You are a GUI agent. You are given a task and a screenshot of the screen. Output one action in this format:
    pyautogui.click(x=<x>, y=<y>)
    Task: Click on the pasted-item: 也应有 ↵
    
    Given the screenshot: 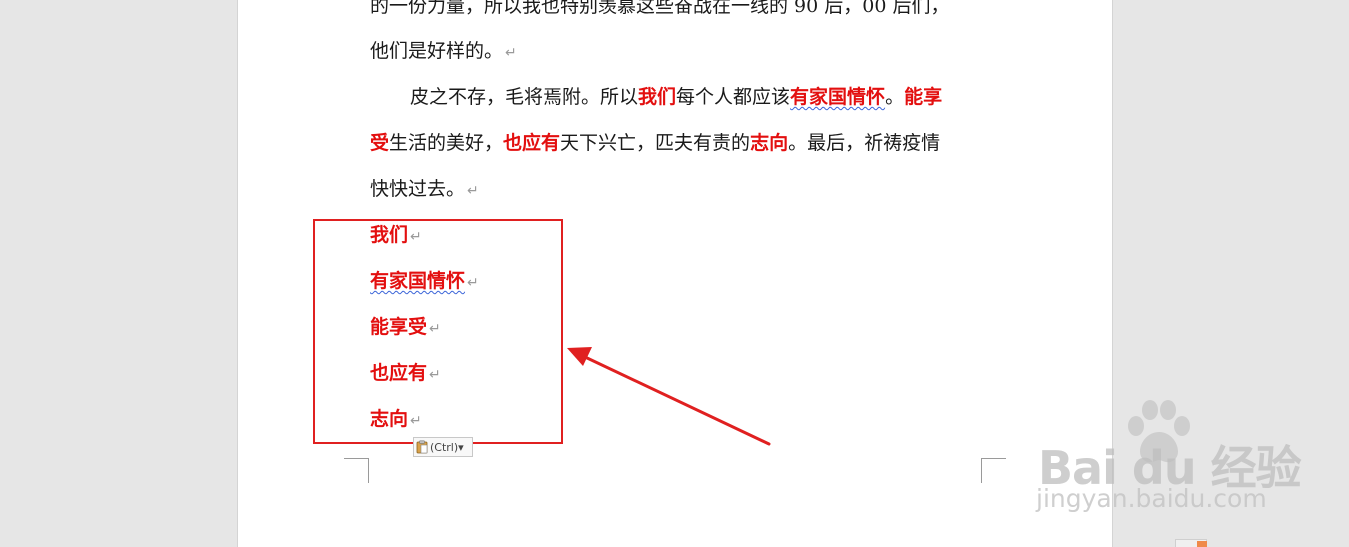 What is the action you would take?
    pyautogui.click(x=405, y=373)
    